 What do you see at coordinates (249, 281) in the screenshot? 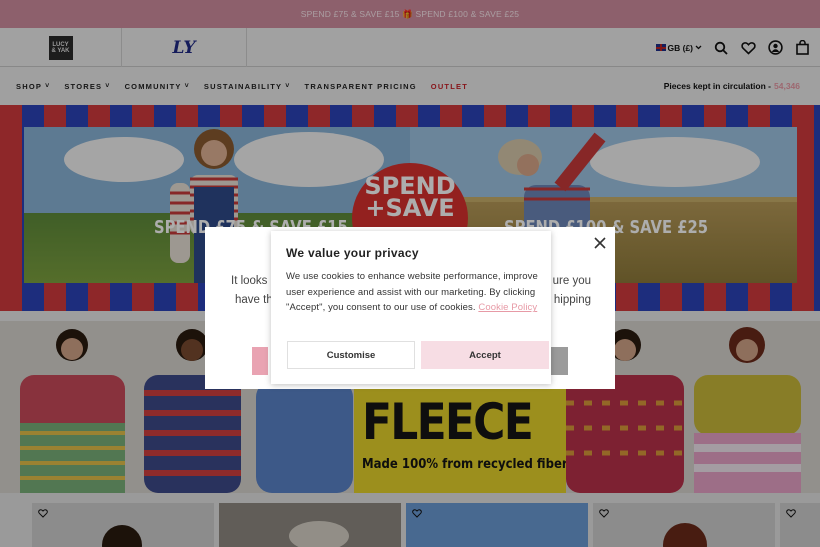
I see `region-text-line1: It looks` at bounding box center [249, 281].